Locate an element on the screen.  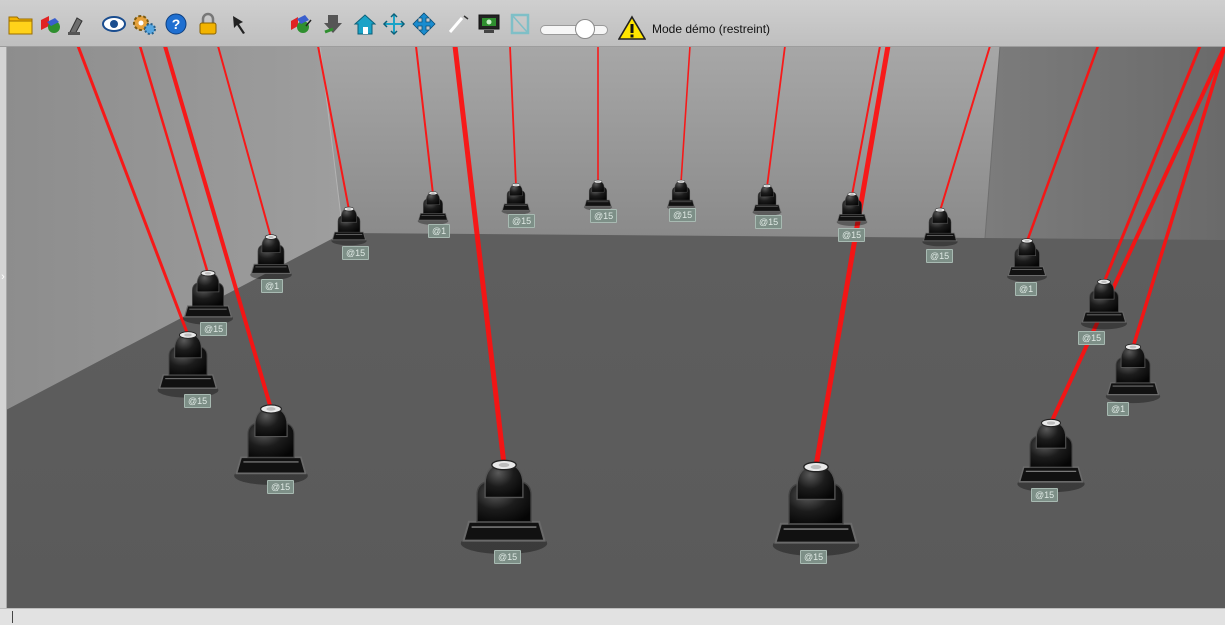
settings-gears-icon is located at coordinates (144, 24).